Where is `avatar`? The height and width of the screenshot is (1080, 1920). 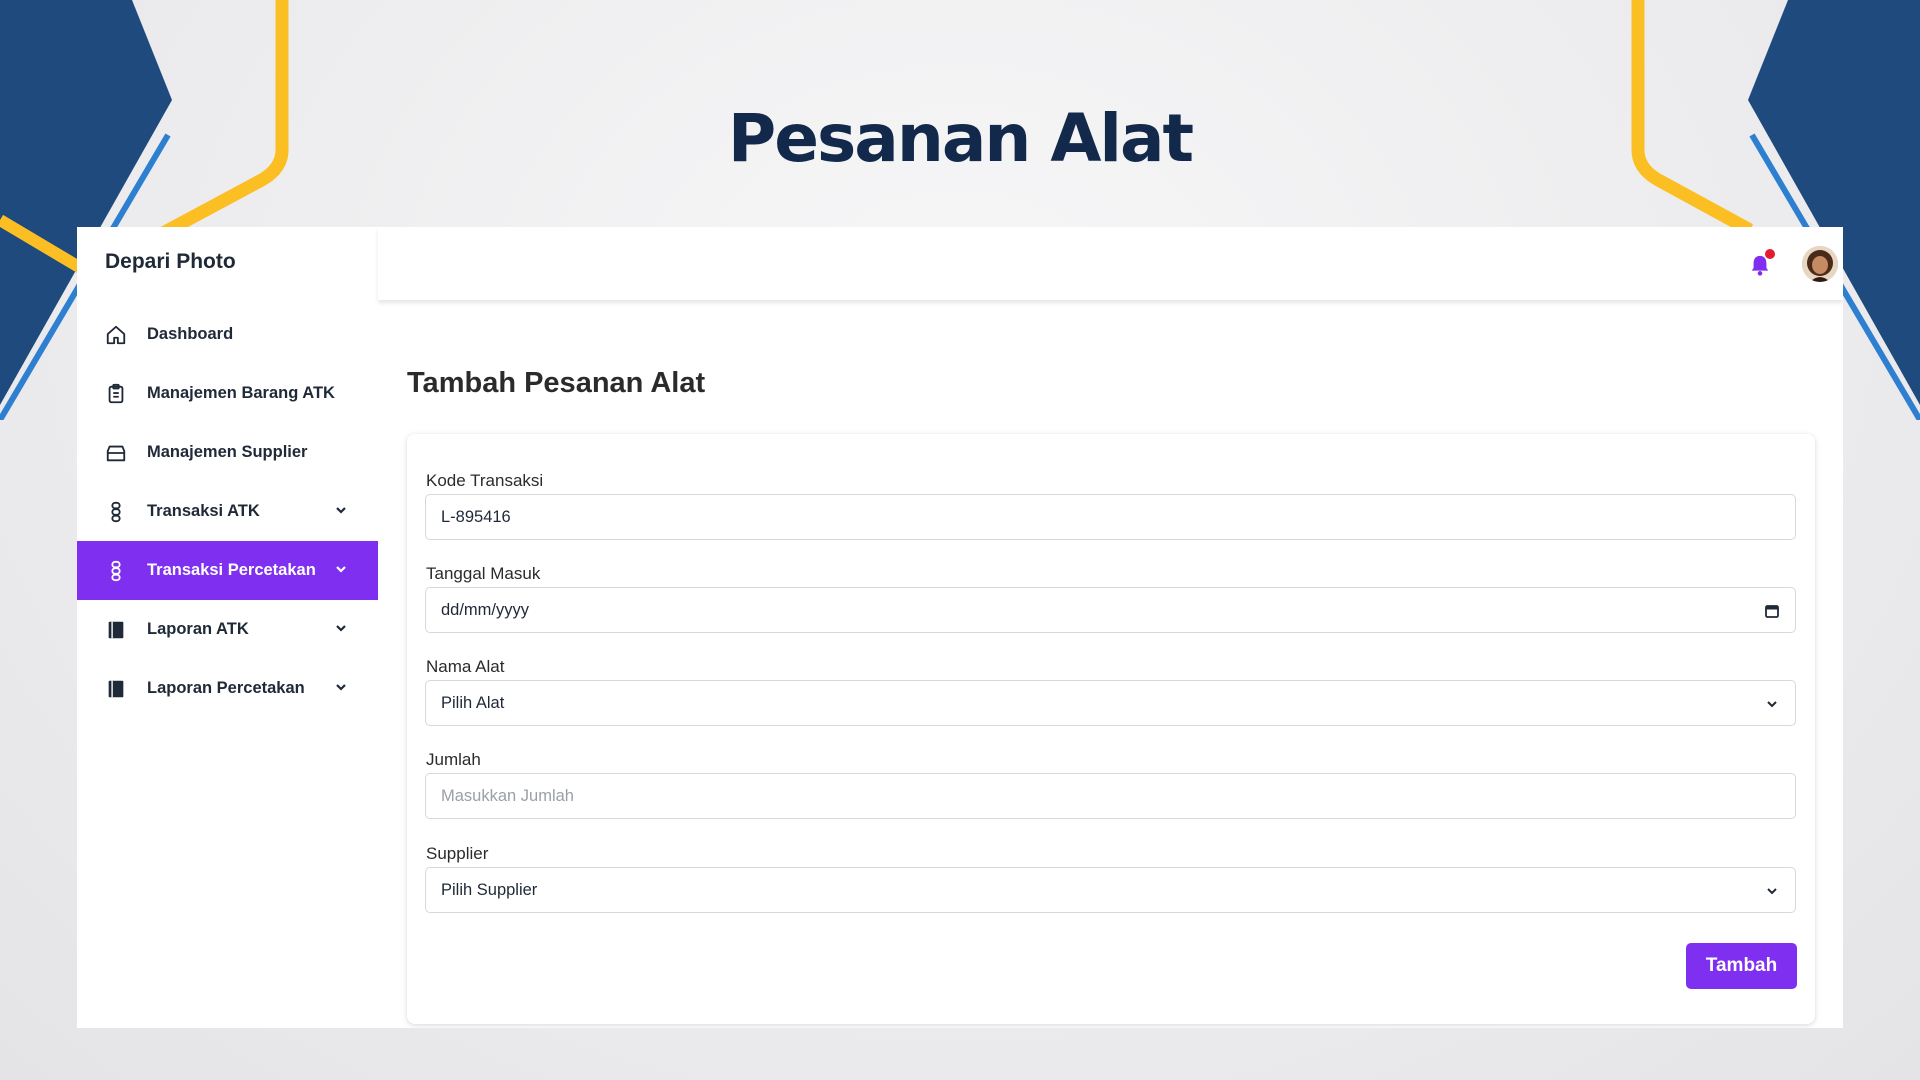
avatar is located at coordinates (1820, 264).